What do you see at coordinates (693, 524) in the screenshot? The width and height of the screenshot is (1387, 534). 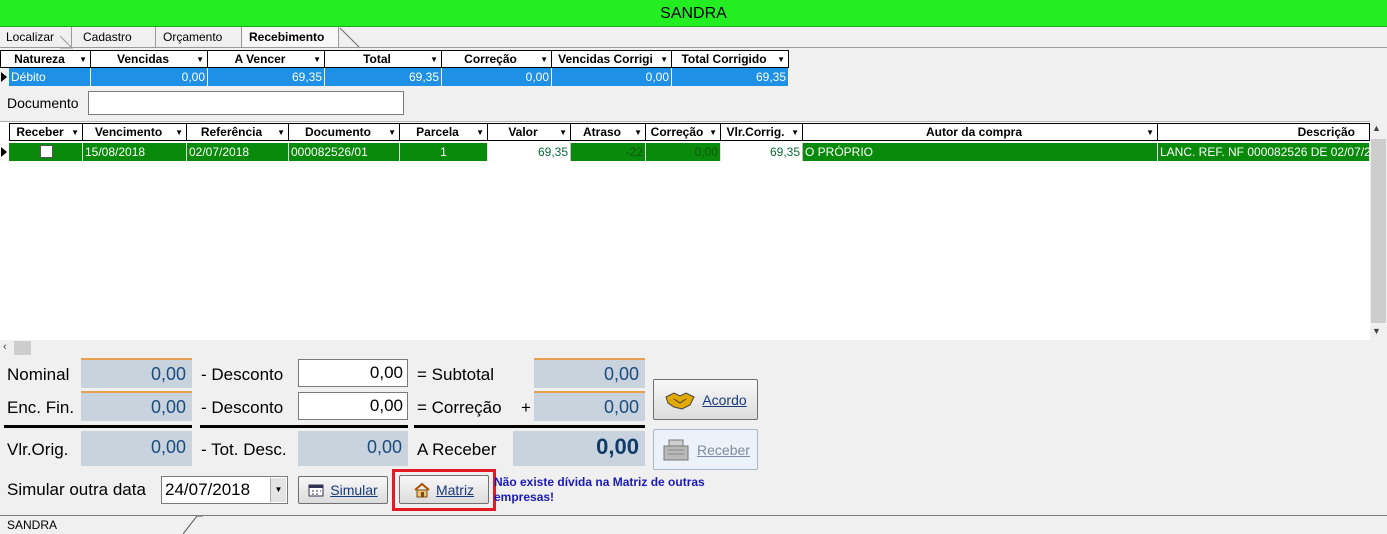 I see `status-bar: SANDRA` at bounding box center [693, 524].